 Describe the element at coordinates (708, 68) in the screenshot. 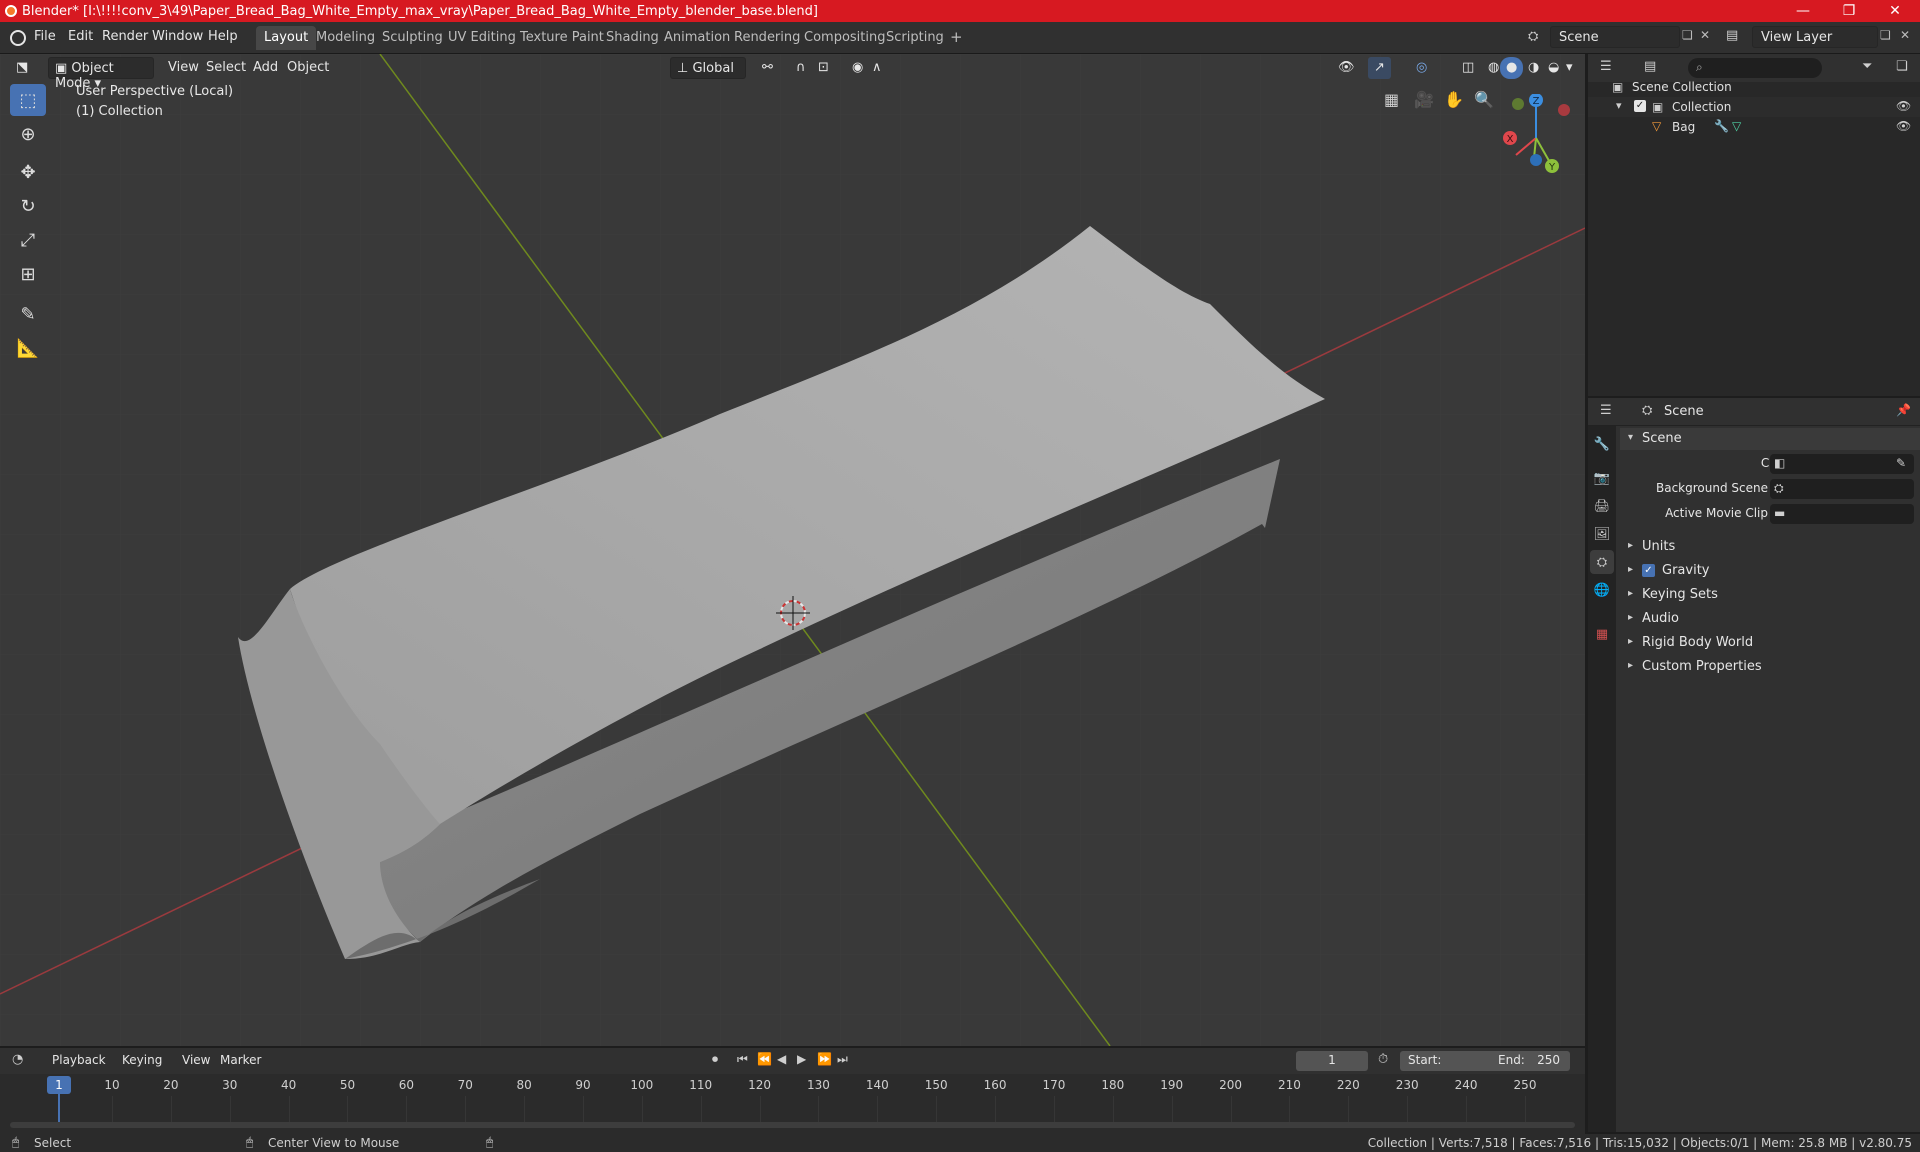

I see `transform-orientation-dropdown: ⊥ Global` at that location.